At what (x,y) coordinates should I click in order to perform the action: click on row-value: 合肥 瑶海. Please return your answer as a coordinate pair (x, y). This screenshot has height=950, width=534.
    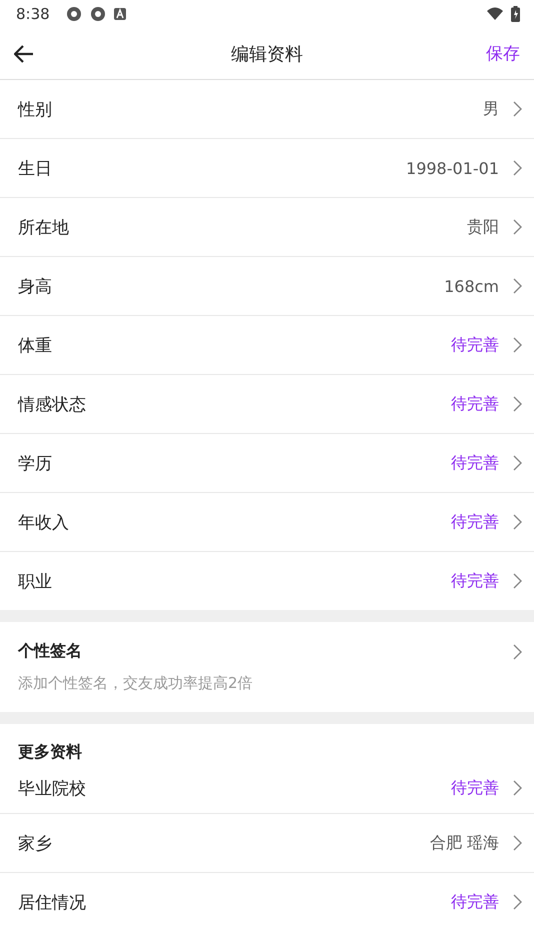
    Looking at the image, I should click on (464, 843).